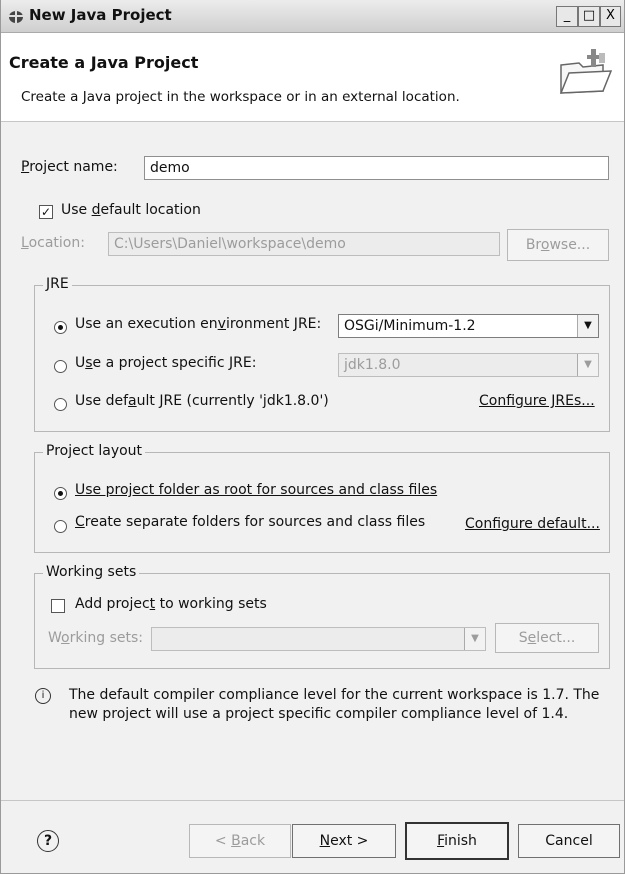 The width and height of the screenshot is (625, 874). What do you see at coordinates (95, 638) in the screenshot?
I see `working-sets-label: Working sets:` at bounding box center [95, 638].